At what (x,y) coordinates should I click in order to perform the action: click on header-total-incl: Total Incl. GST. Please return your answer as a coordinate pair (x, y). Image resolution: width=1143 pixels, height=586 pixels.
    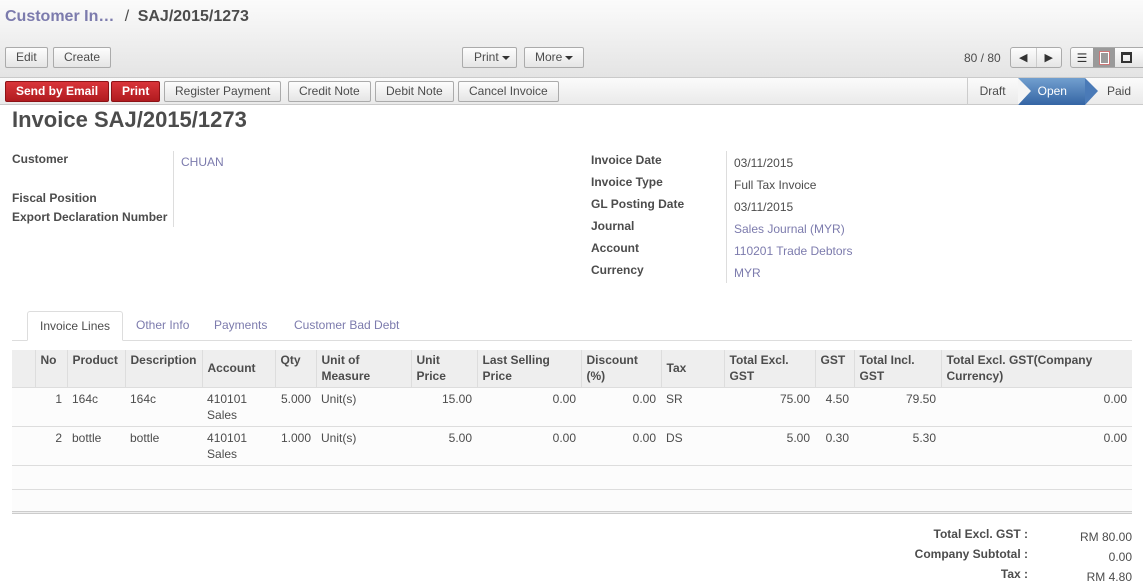
    Looking at the image, I should click on (897, 368).